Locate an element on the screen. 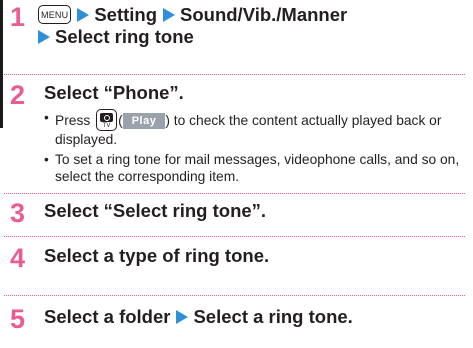 This screenshot has width=473, height=348. note-text: Press is located at coordinates (75, 120).